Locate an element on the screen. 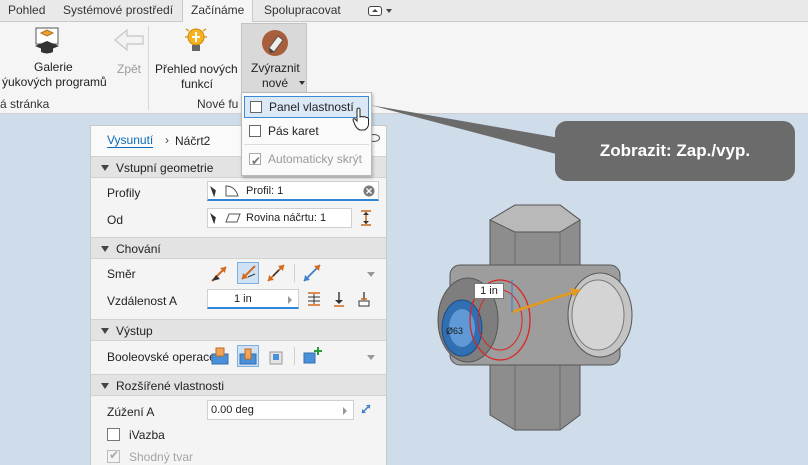 The image size is (808, 465). match-shape-checkbox: ✔ is located at coordinates (113, 455).